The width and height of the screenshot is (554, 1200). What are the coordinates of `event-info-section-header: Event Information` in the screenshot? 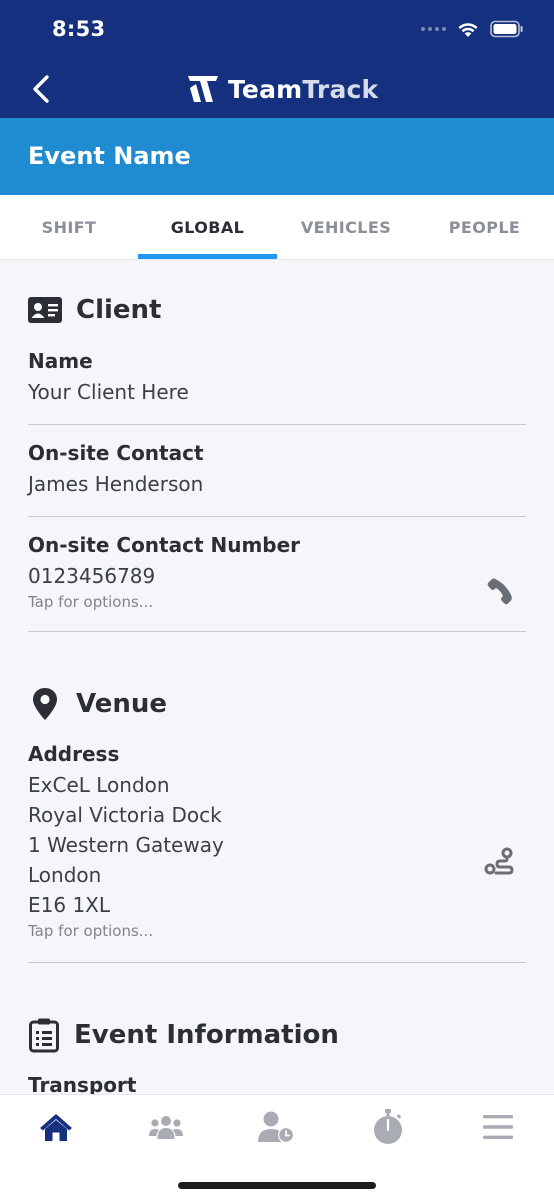 It's located at (183, 1035).